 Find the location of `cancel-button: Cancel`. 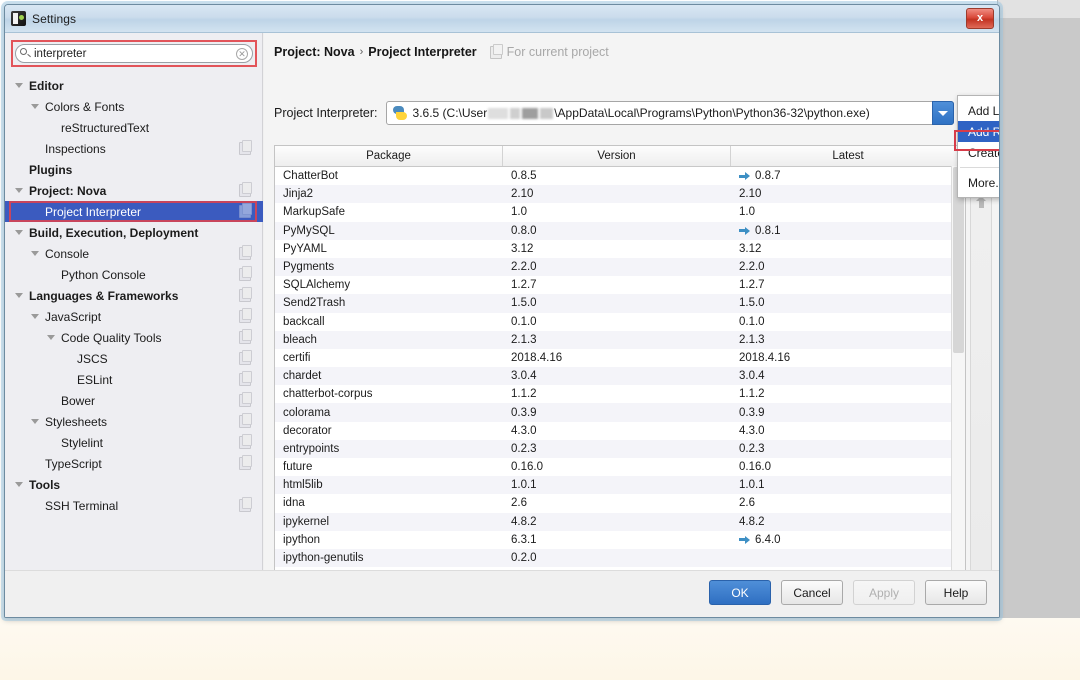

cancel-button: Cancel is located at coordinates (812, 592).